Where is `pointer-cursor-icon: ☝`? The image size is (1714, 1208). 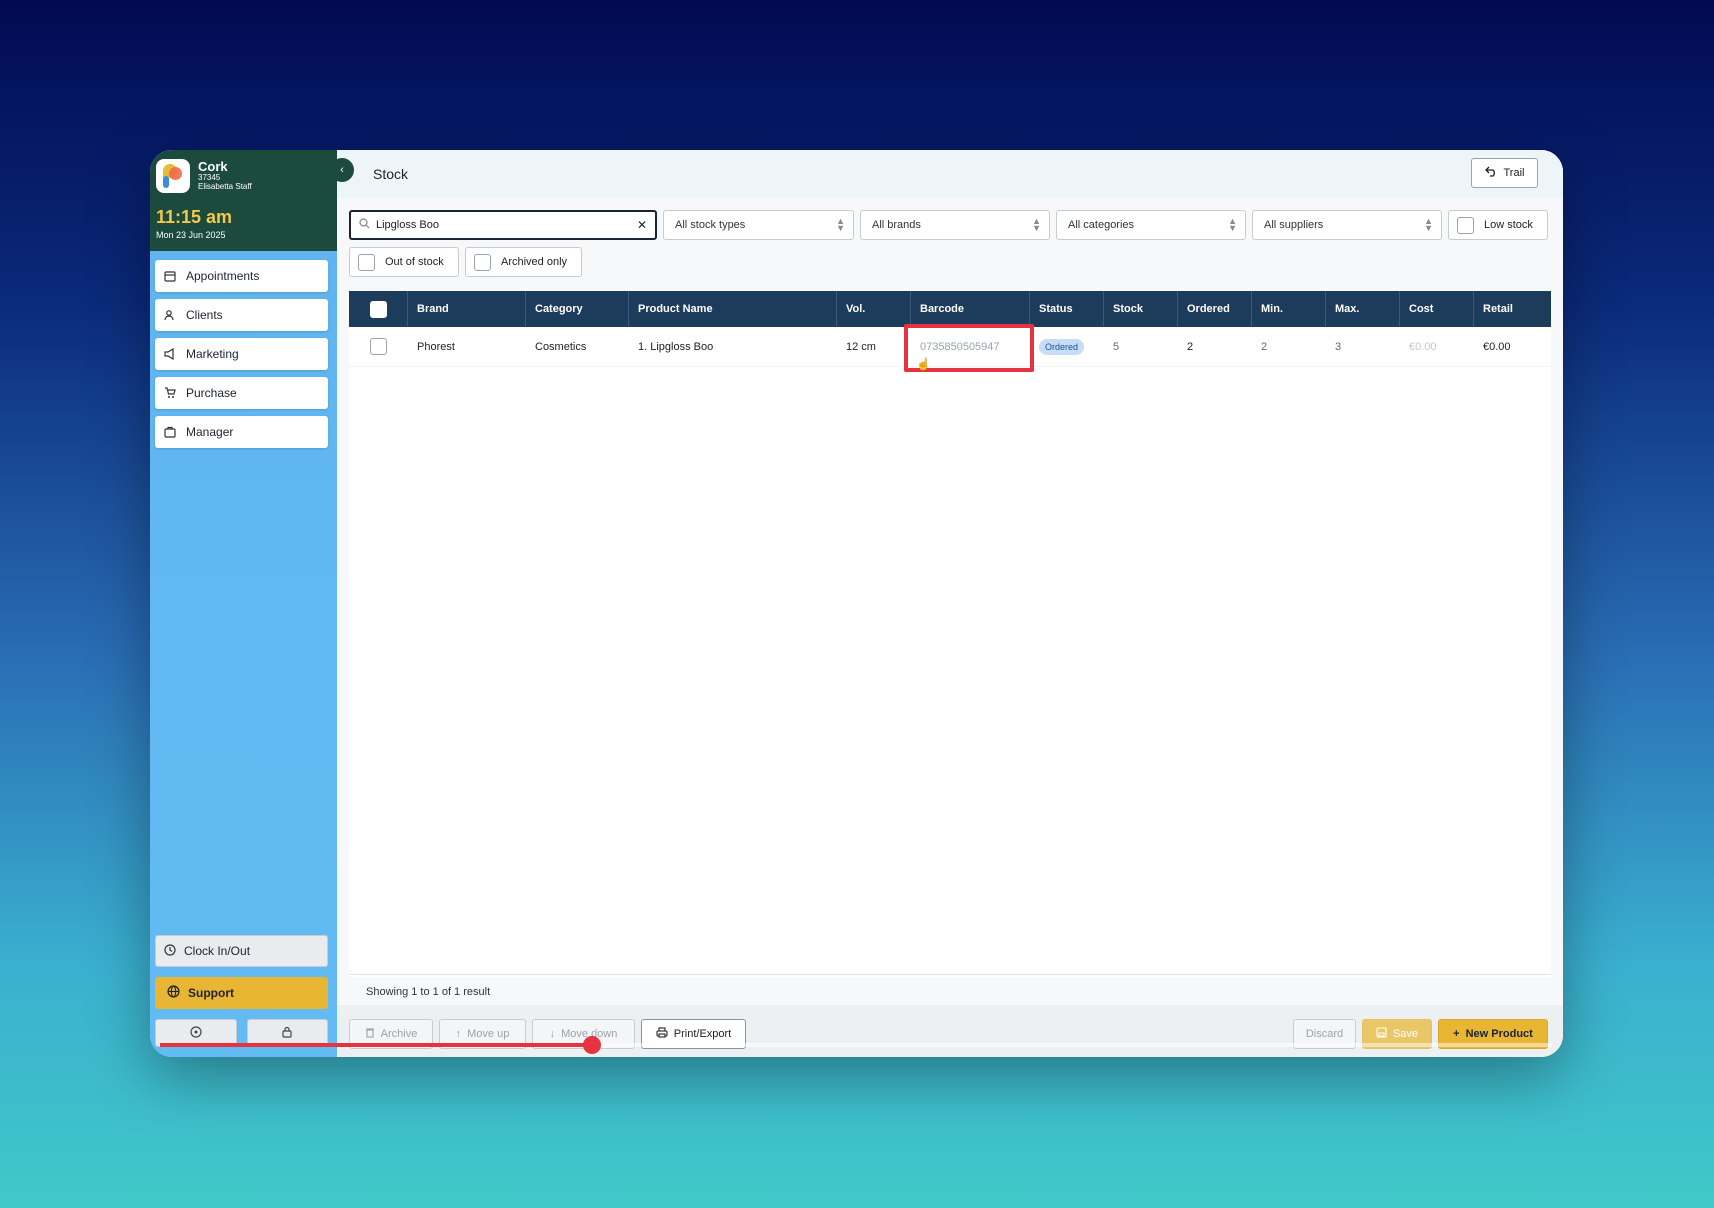 pointer-cursor-icon: ☝ is located at coordinates (923, 364).